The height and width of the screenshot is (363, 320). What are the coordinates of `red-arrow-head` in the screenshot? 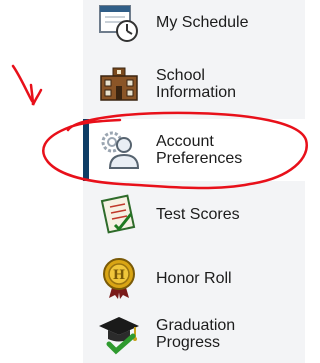 It's located at (36, 94).